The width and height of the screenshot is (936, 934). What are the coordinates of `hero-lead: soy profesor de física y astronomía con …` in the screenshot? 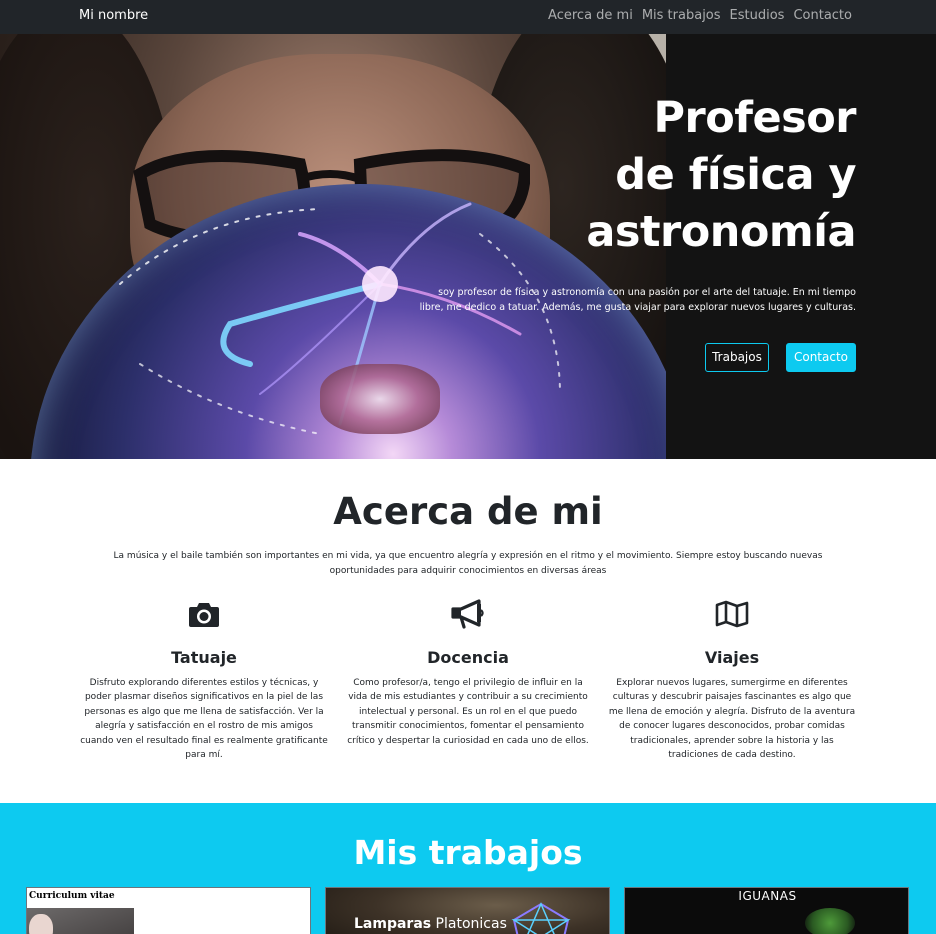 It's located at (637, 300).